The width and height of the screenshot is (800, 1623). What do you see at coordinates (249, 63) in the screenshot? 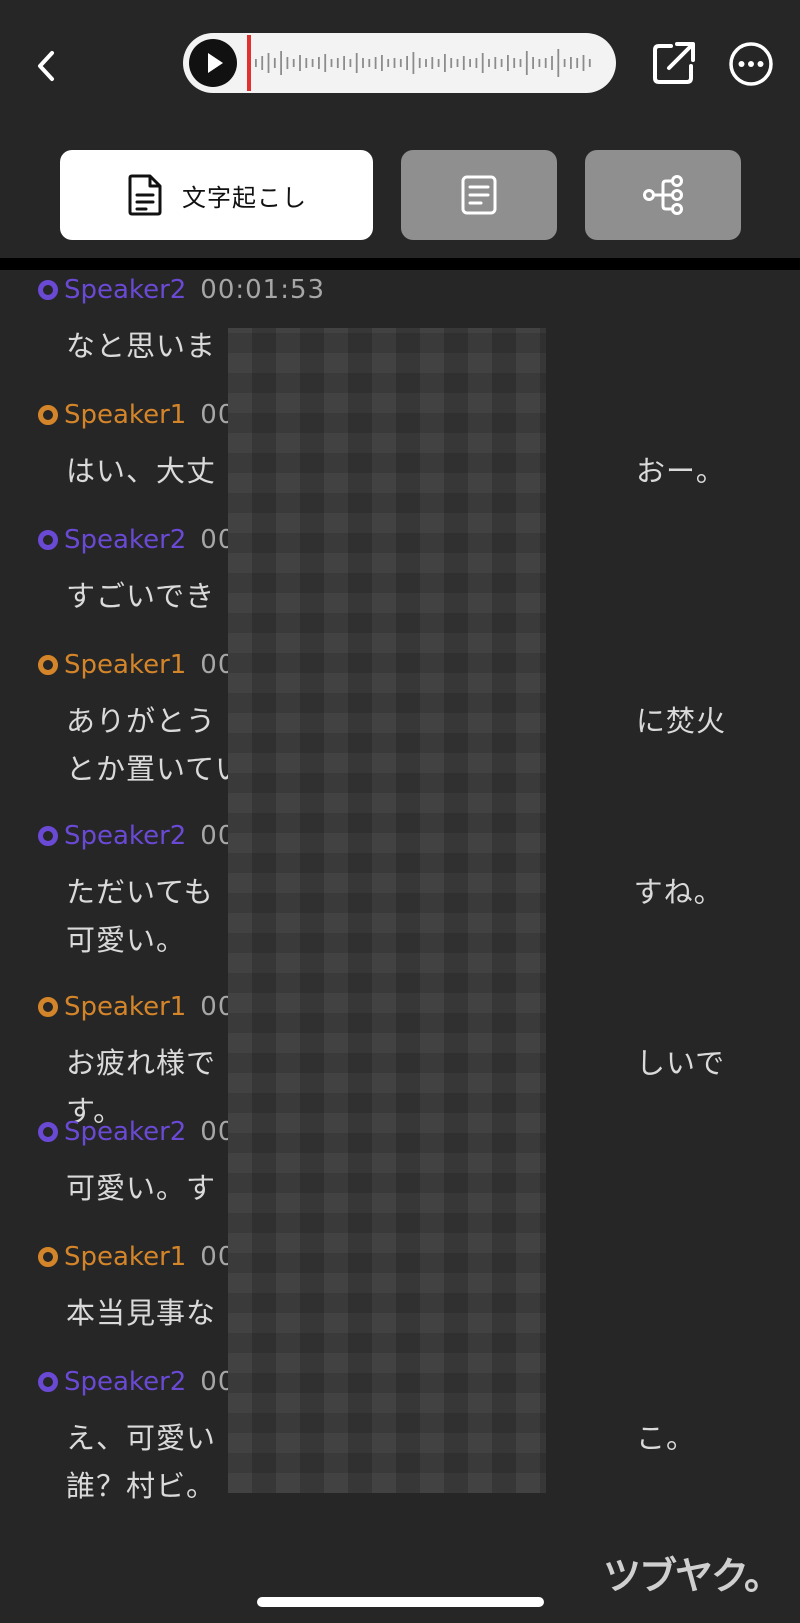
I see `playhead` at bounding box center [249, 63].